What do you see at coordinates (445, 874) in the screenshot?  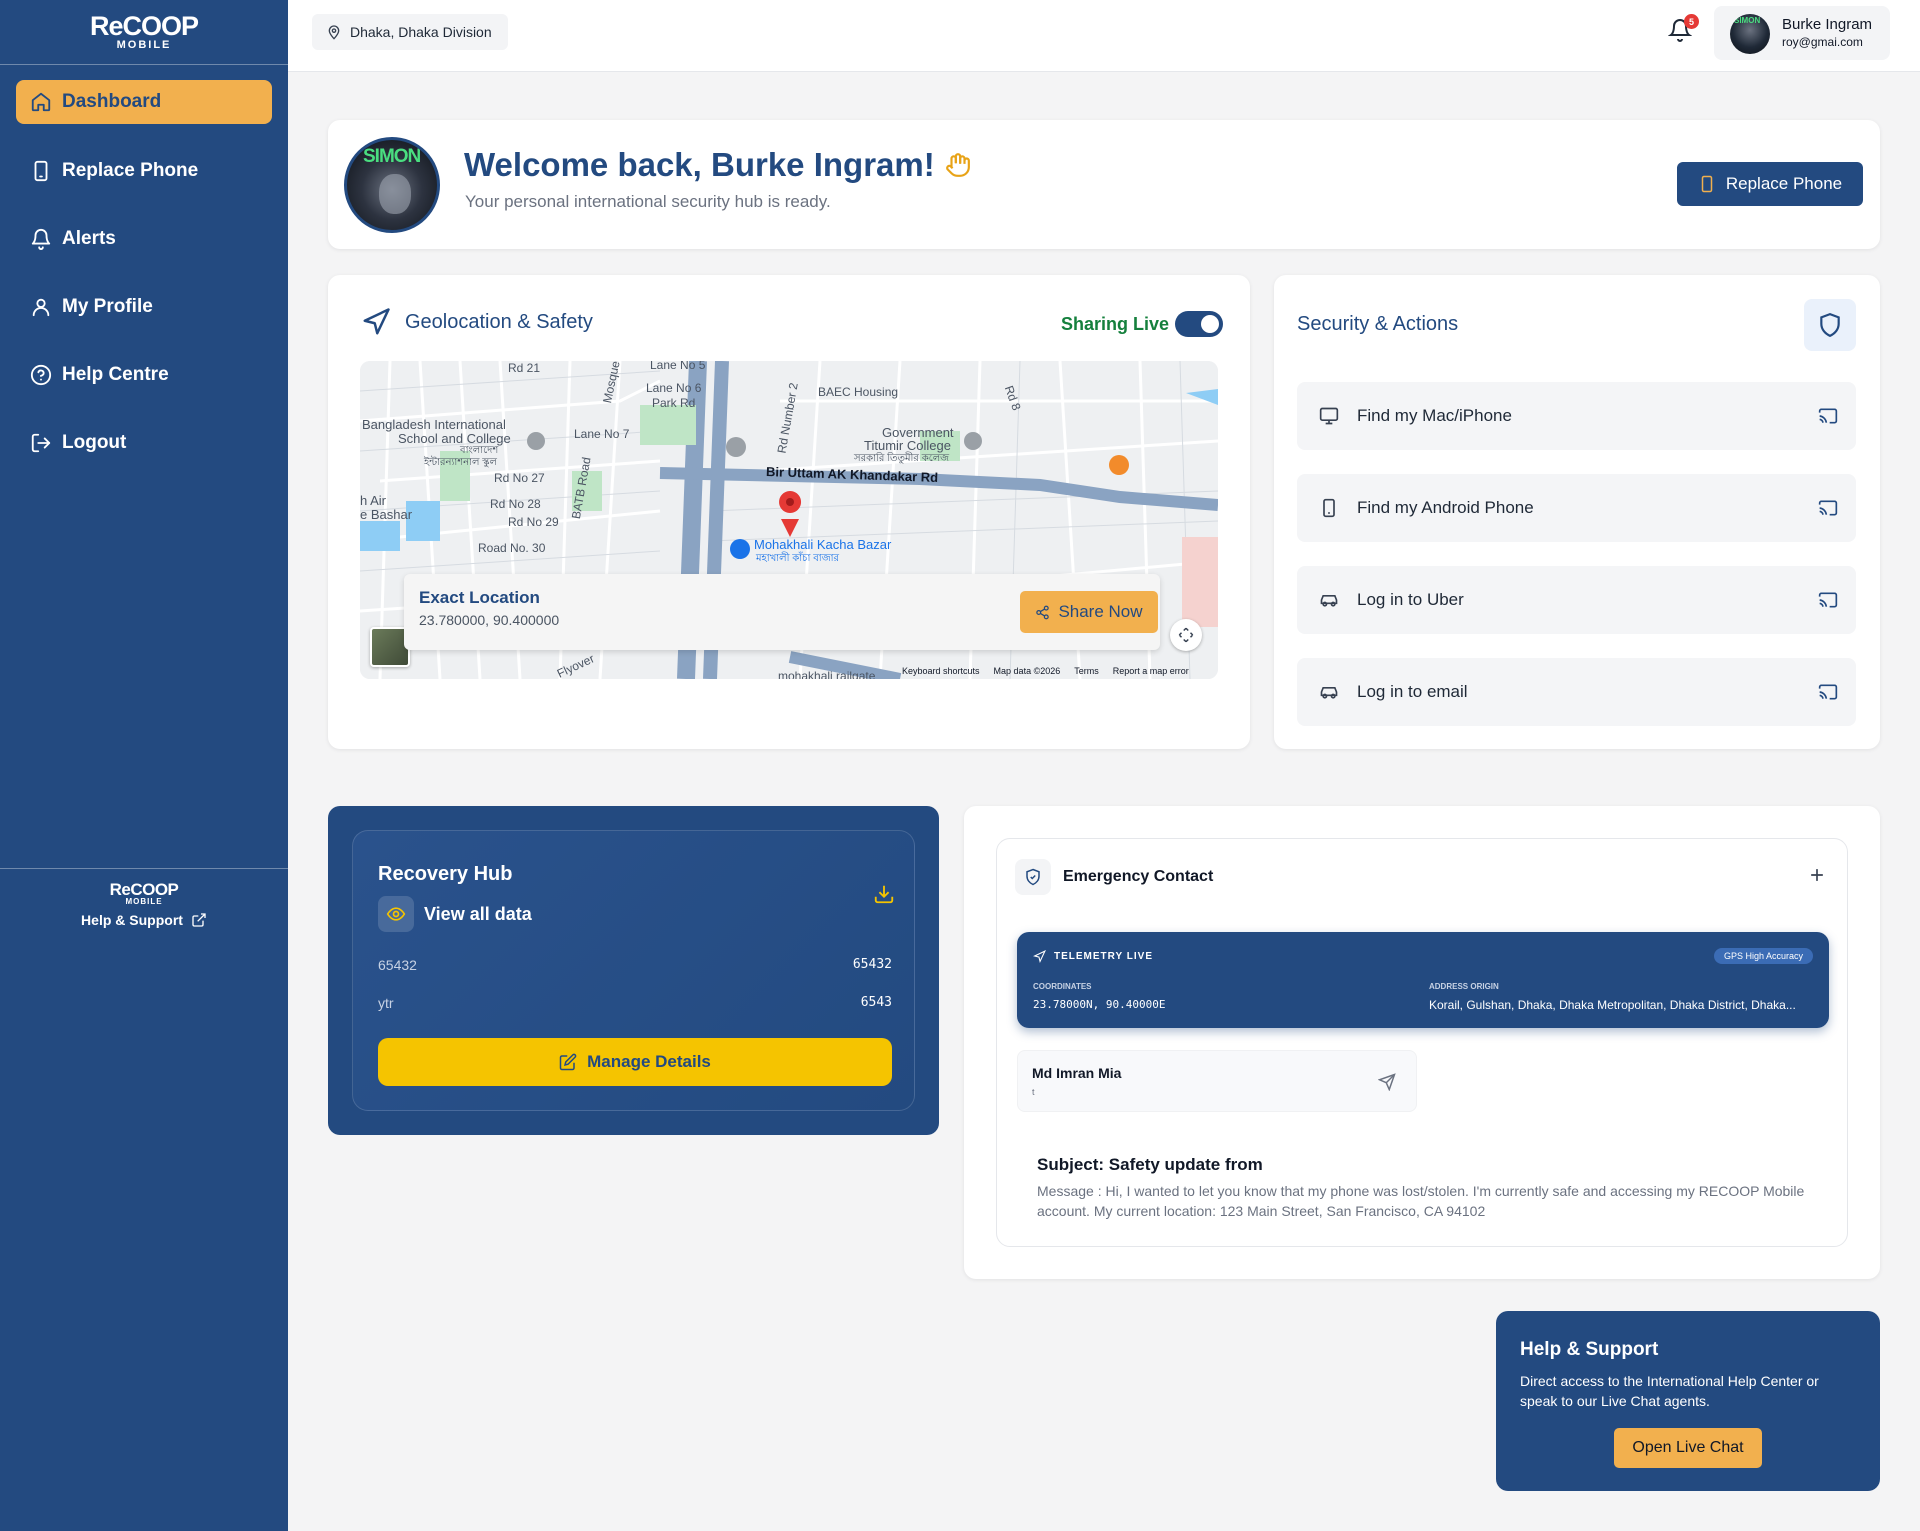 I see `recovery-hub-title: Recovery Hub` at bounding box center [445, 874].